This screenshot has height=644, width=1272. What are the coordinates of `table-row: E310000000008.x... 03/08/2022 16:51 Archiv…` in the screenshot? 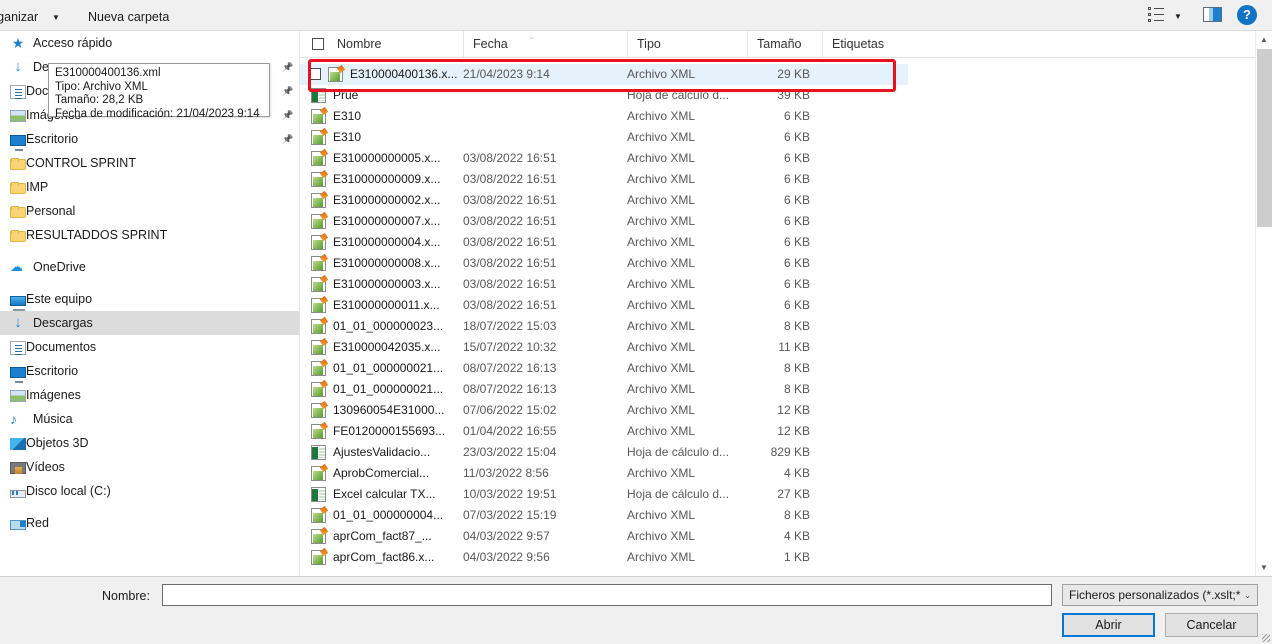 It's located at (779, 263).